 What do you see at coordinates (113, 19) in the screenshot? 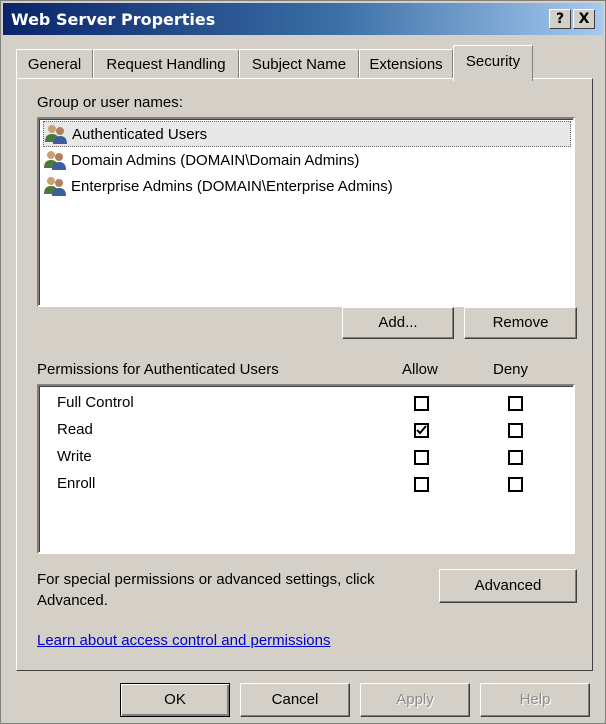
I see `window-title: Web Server Properties` at bounding box center [113, 19].